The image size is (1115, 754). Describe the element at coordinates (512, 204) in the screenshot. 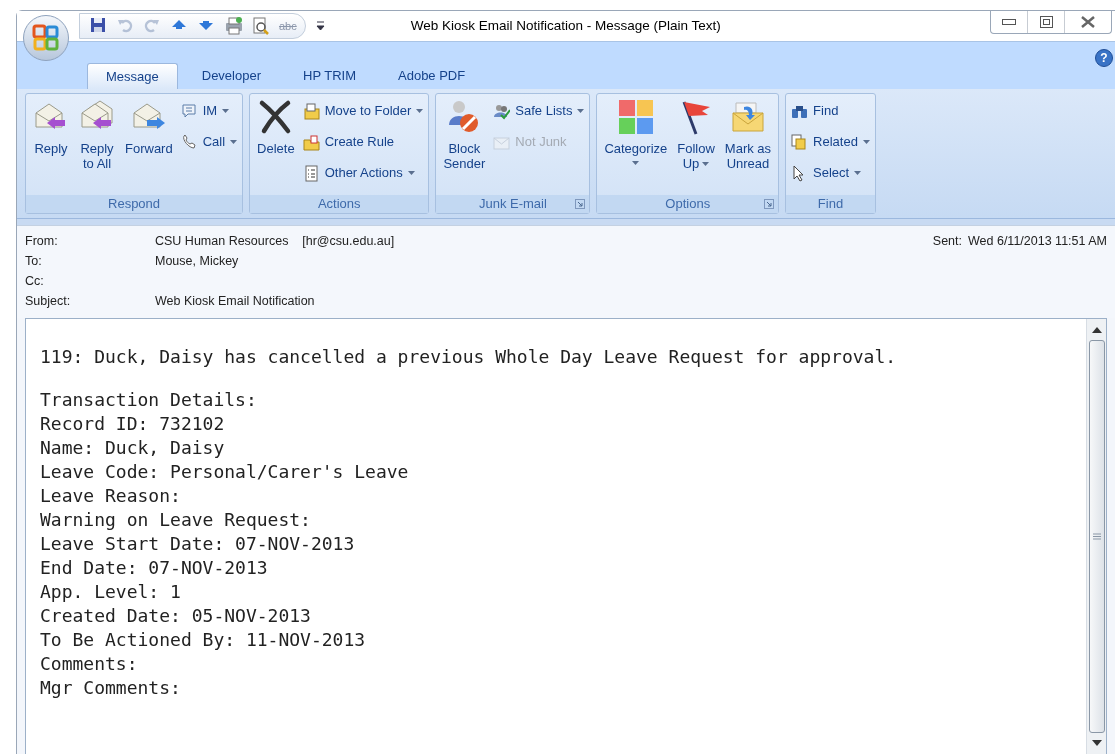

I see `group-label: Junk E-mail` at that location.